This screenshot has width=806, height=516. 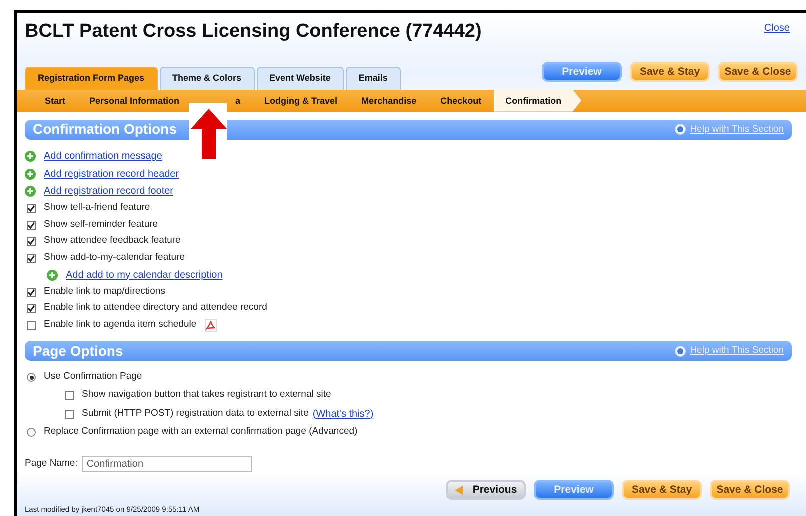 What do you see at coordinates (389, 101) in the screenshot?
I see `step-tab: Merchandise` at bounding box center [389, 101].